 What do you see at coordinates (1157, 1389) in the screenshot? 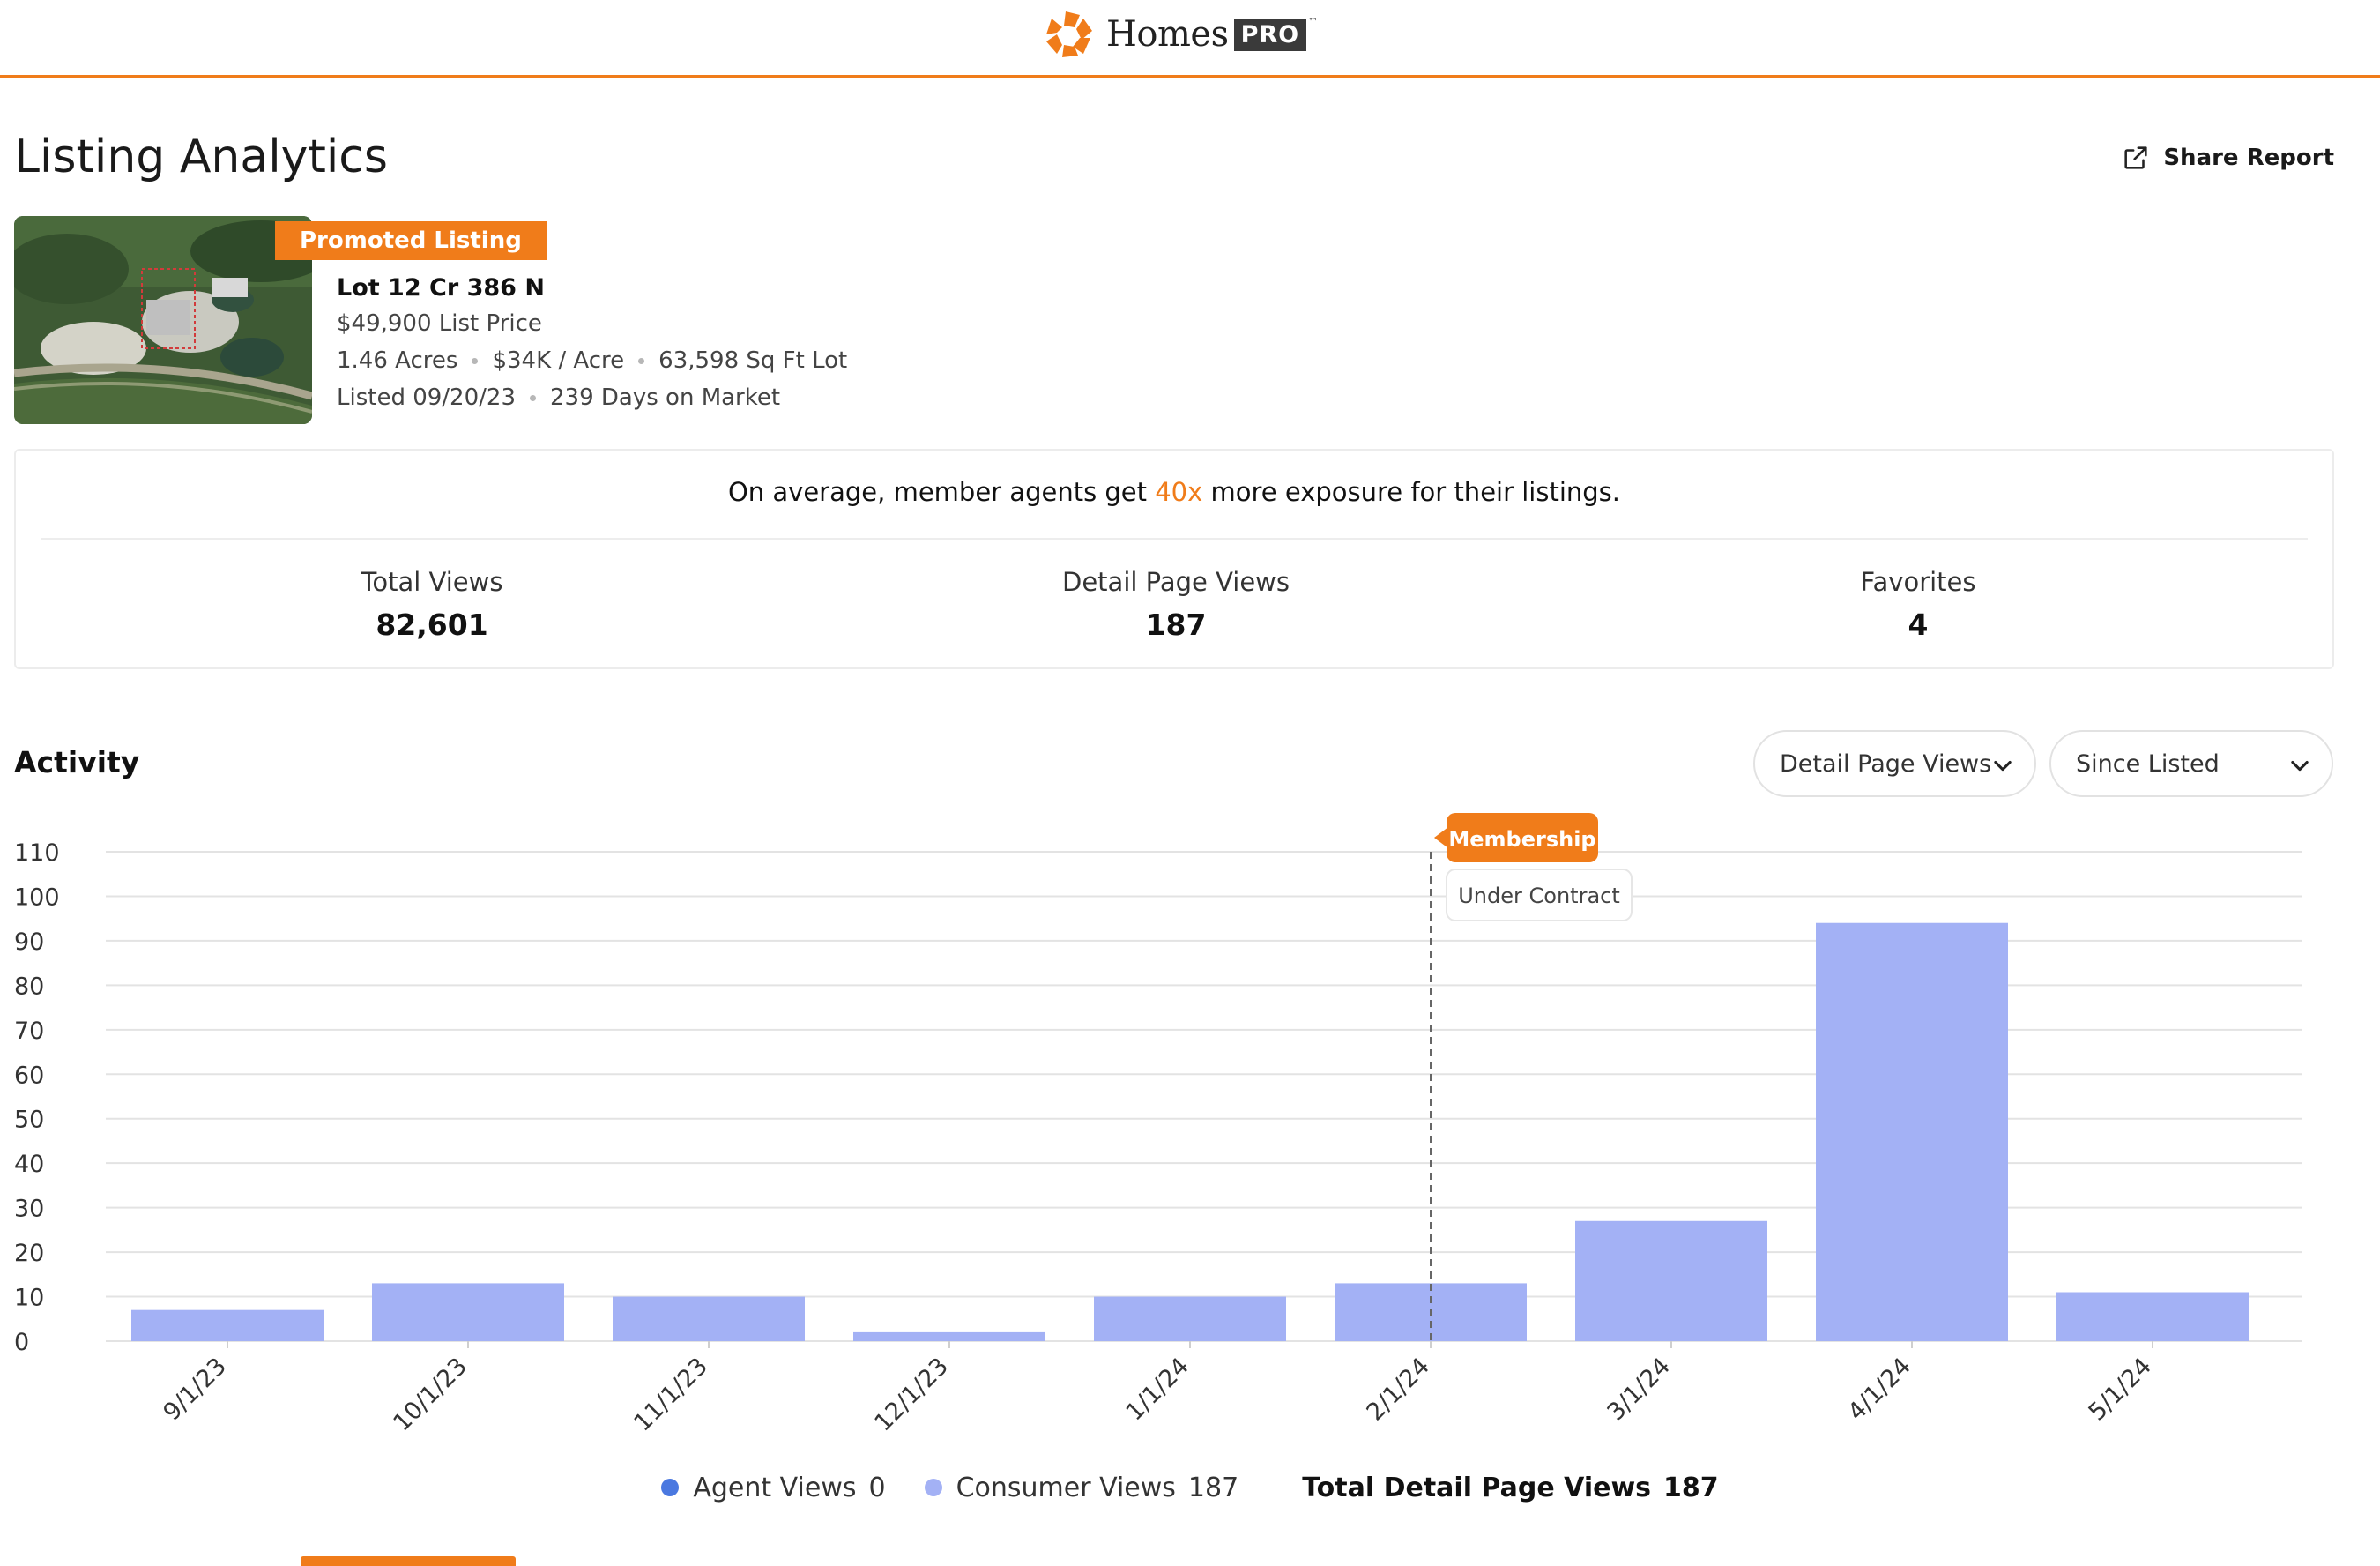
I see `x-tick-label: 1/1/24` at bounding box center [1157, 1389].